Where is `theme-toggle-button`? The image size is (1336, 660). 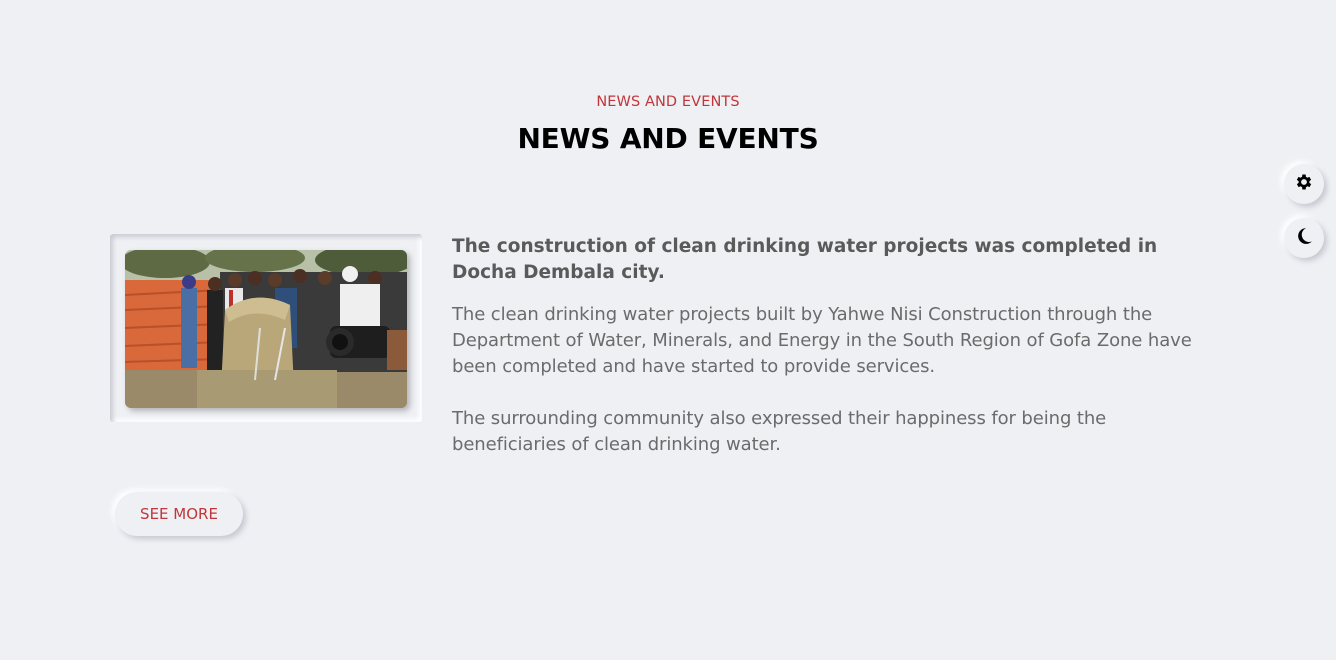
theme-toggle-button is located at coordinates (1304, 238).